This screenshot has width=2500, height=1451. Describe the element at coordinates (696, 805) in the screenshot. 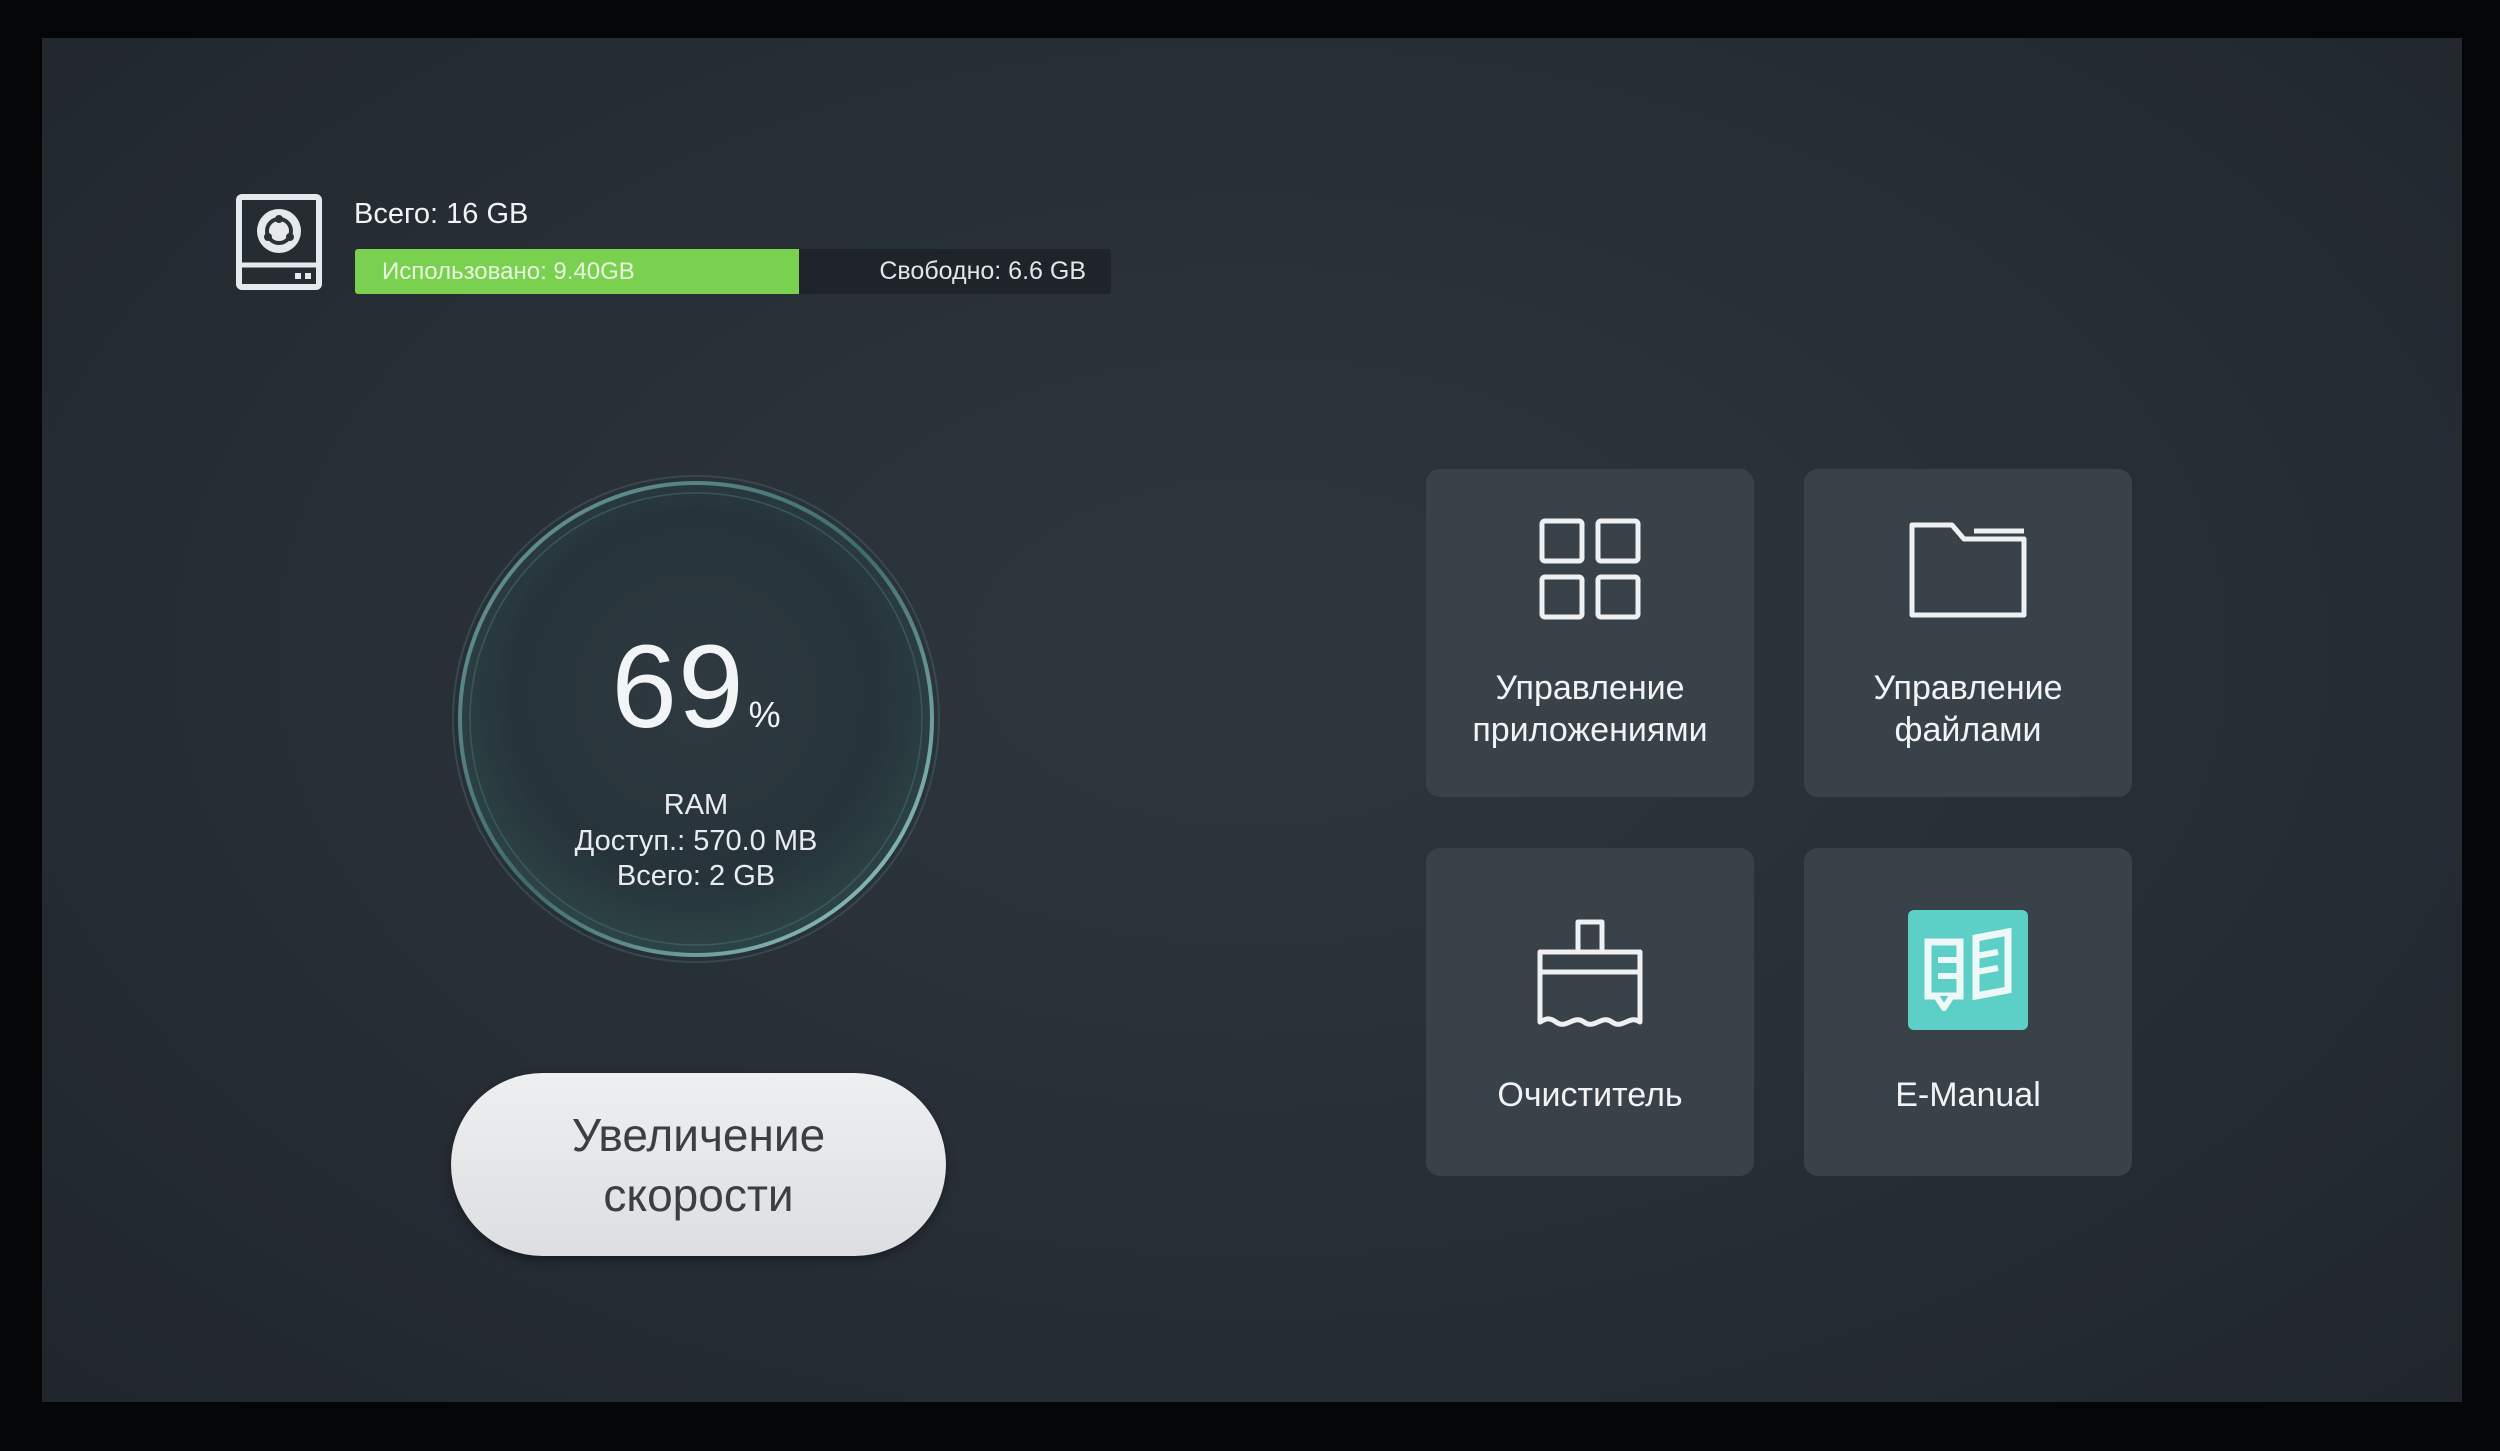

I see `ram-label: RAM` at that location.